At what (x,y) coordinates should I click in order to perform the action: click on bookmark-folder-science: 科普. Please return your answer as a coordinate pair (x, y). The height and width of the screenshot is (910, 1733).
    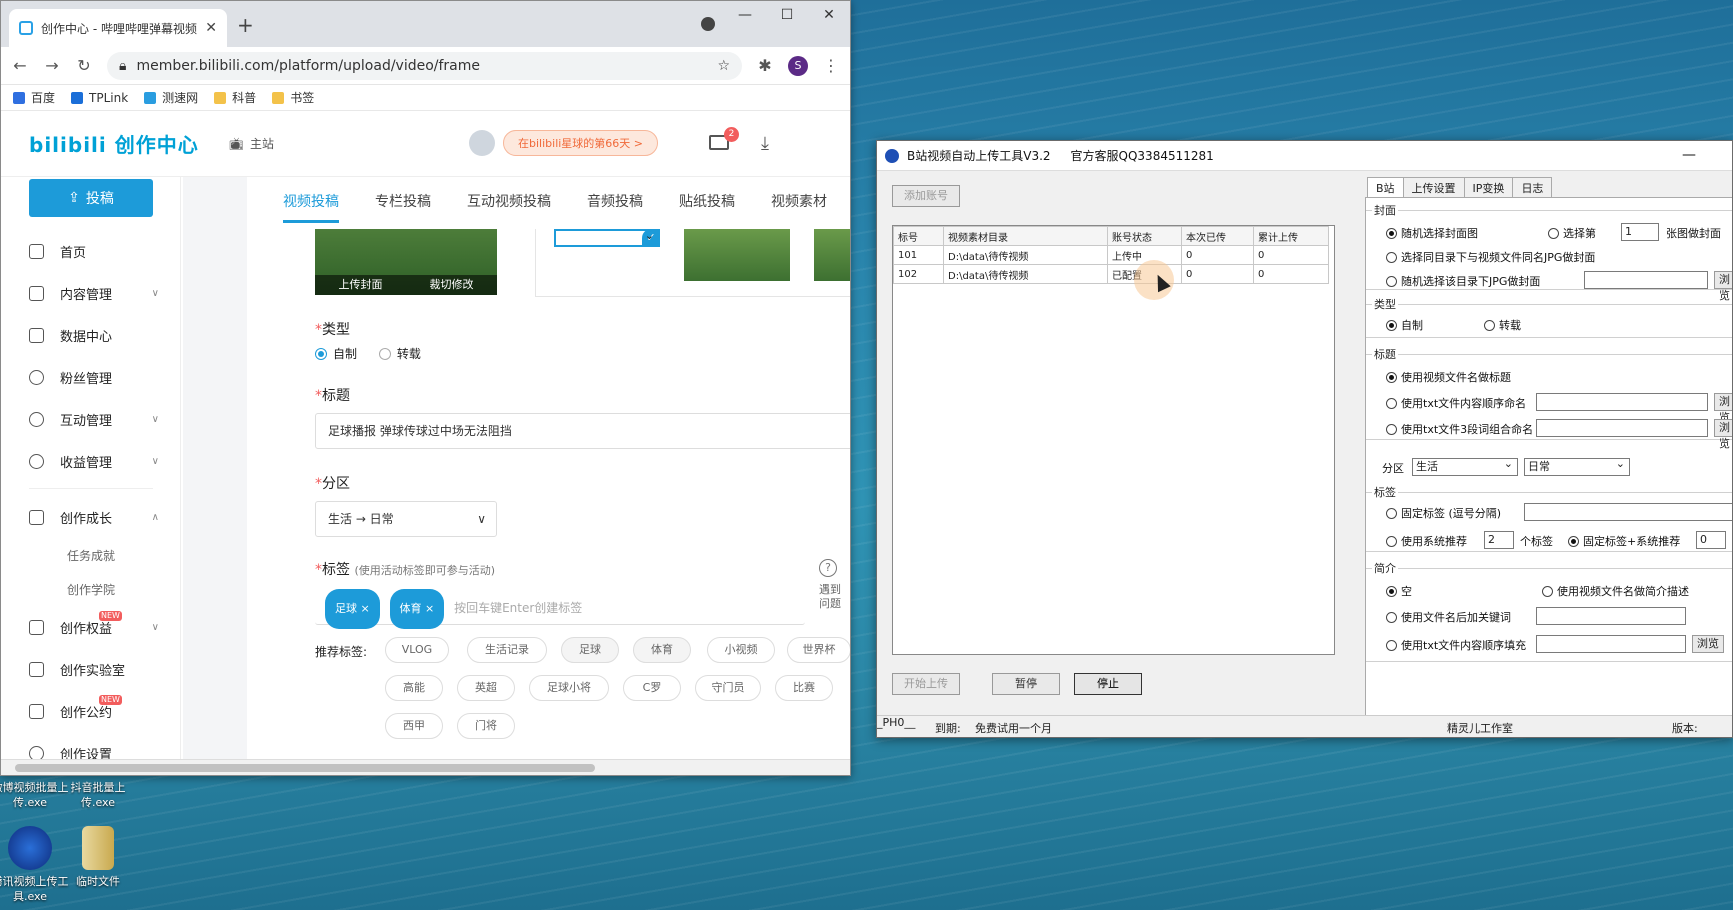
    Looking at the image, I should click on (235, 97).